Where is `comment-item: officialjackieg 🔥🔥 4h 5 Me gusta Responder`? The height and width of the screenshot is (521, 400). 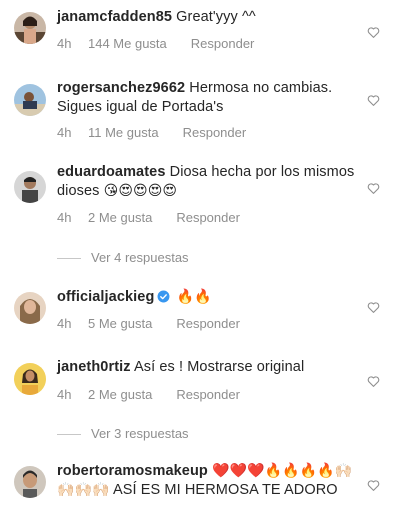 comment-item: officialjackieg 🔥🔥 4h 5 Me gusta Responder is located at coordinates (200, 316).